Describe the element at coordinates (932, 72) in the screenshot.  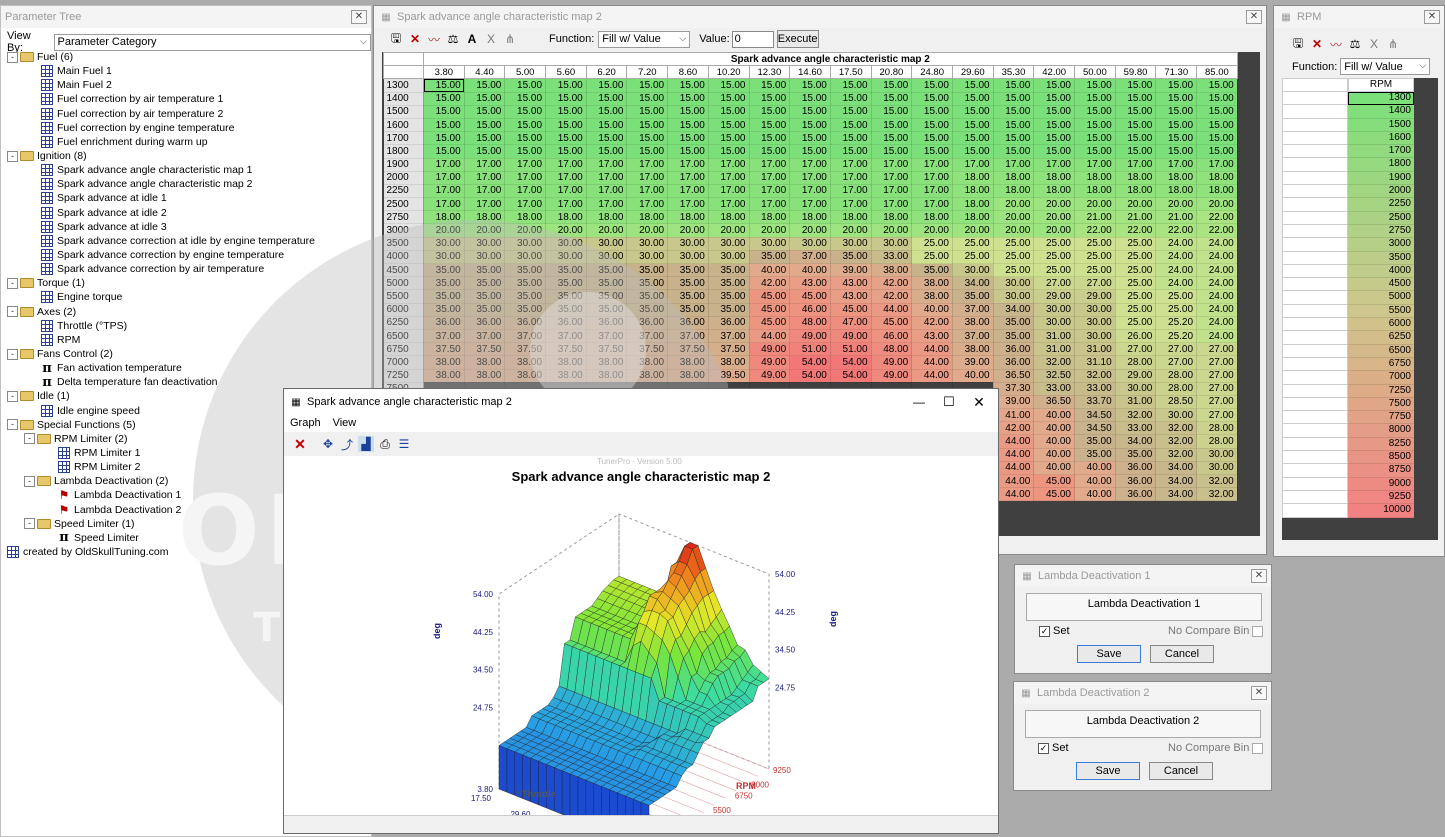
I see `column-header: 24.80` at that location.